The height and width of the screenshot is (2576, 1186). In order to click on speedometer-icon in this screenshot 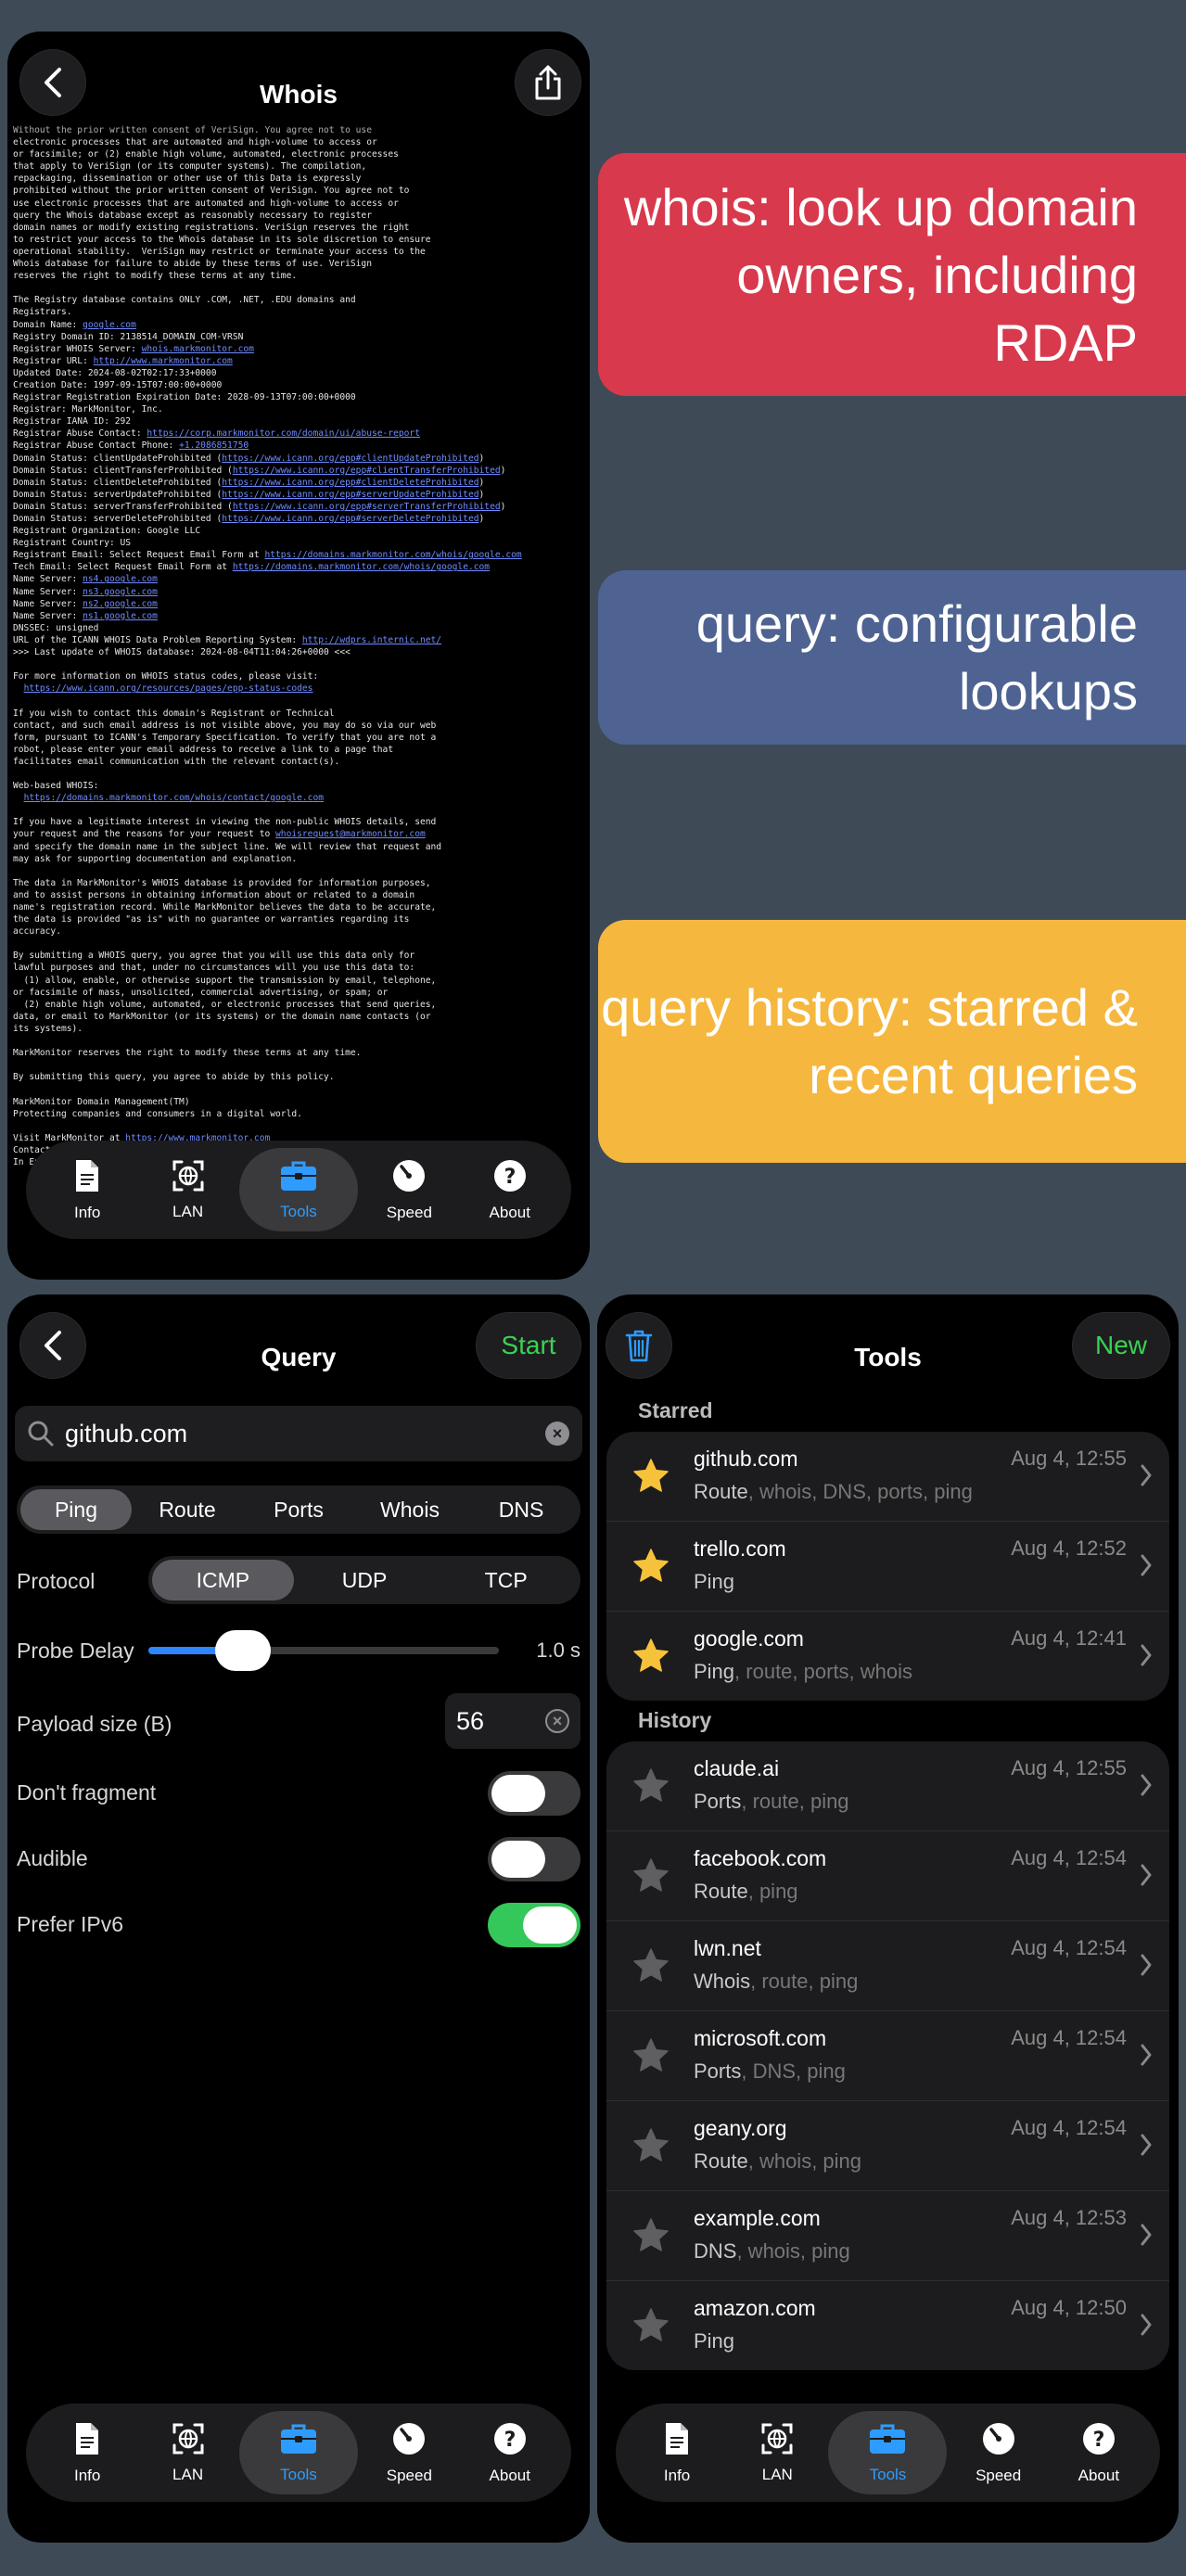, I will do `click(998, 2441)`.